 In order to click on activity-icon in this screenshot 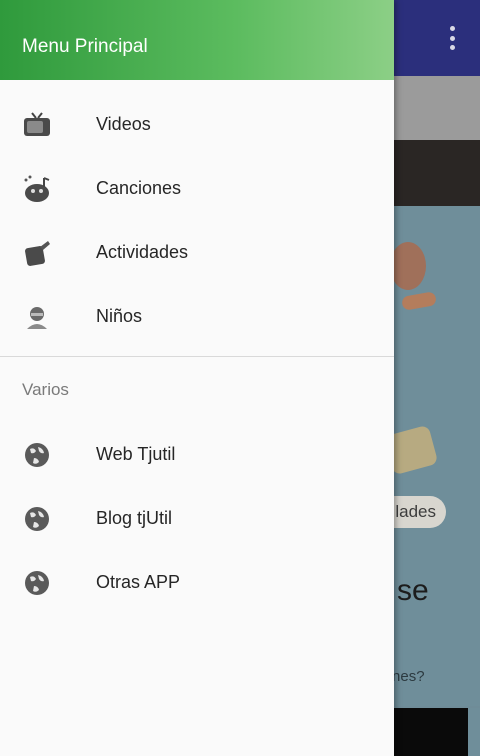, I will do `click(37, 253)`.